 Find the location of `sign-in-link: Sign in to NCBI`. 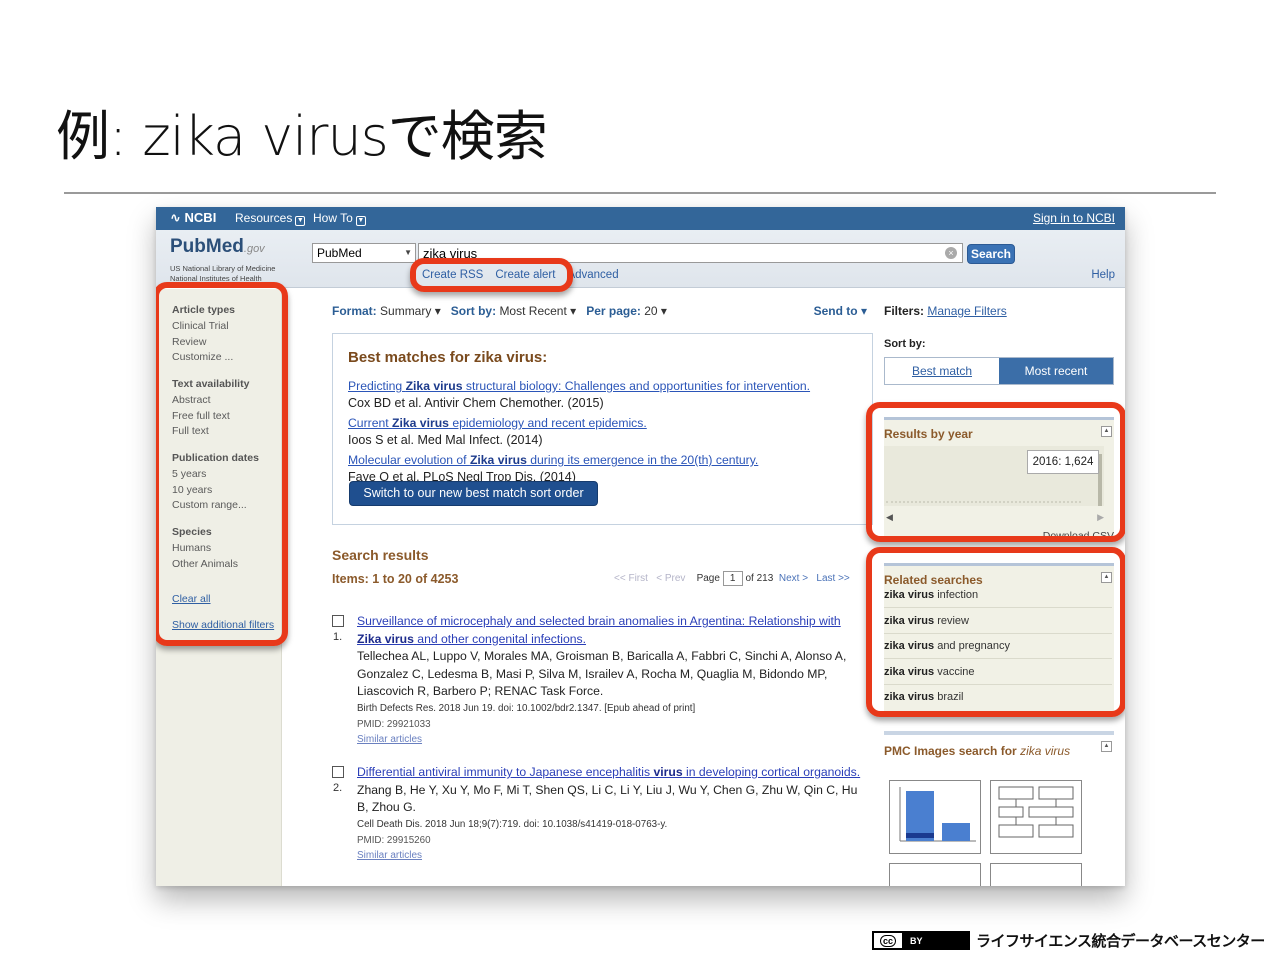

sign-in-link: Sign in to NCBI is located at coordinates (1074, 218).